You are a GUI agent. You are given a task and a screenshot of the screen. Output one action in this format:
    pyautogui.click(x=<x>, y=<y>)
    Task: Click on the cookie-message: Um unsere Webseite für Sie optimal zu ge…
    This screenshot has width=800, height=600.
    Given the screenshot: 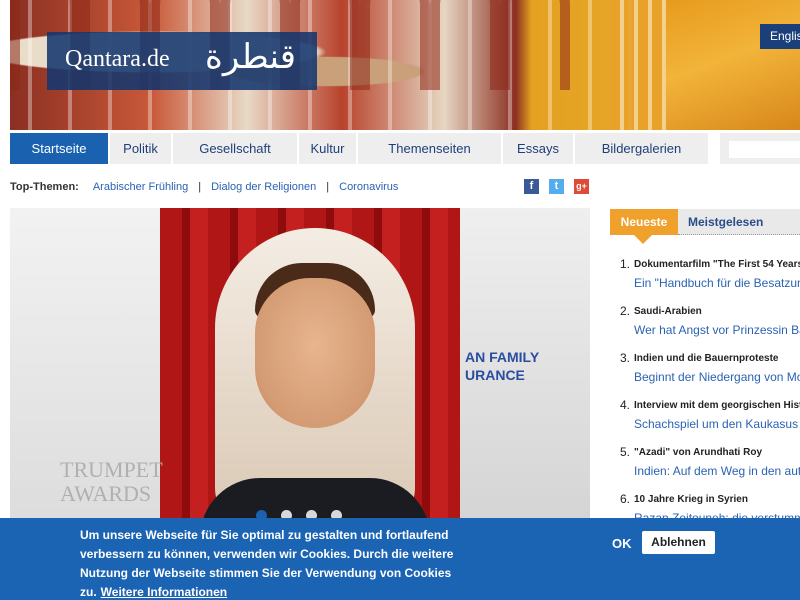 What is the action you would take?
    pyautogui.click(x=280, y=563)
    